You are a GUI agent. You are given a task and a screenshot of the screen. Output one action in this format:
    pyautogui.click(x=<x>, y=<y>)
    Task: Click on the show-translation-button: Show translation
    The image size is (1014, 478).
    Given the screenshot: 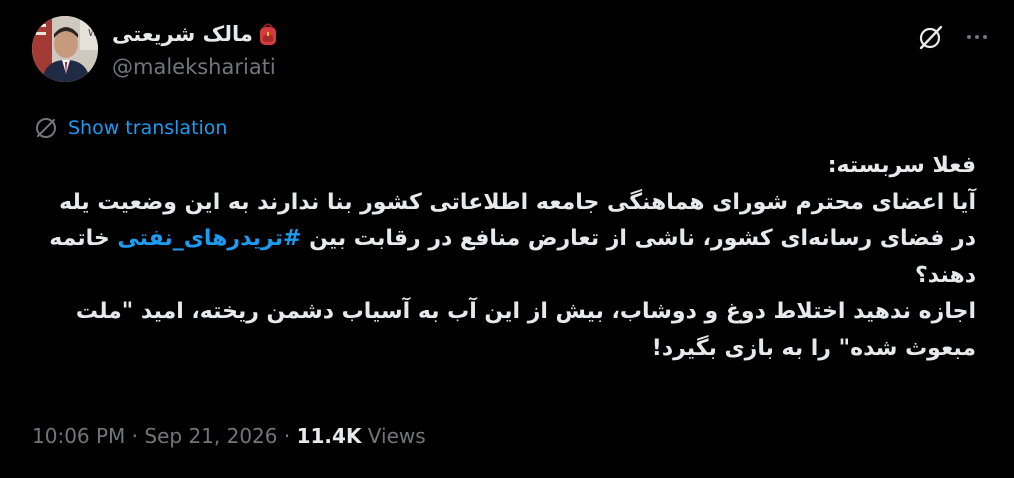 What is the action you would take?
    pyautogui.click(x=130, y=128)
    